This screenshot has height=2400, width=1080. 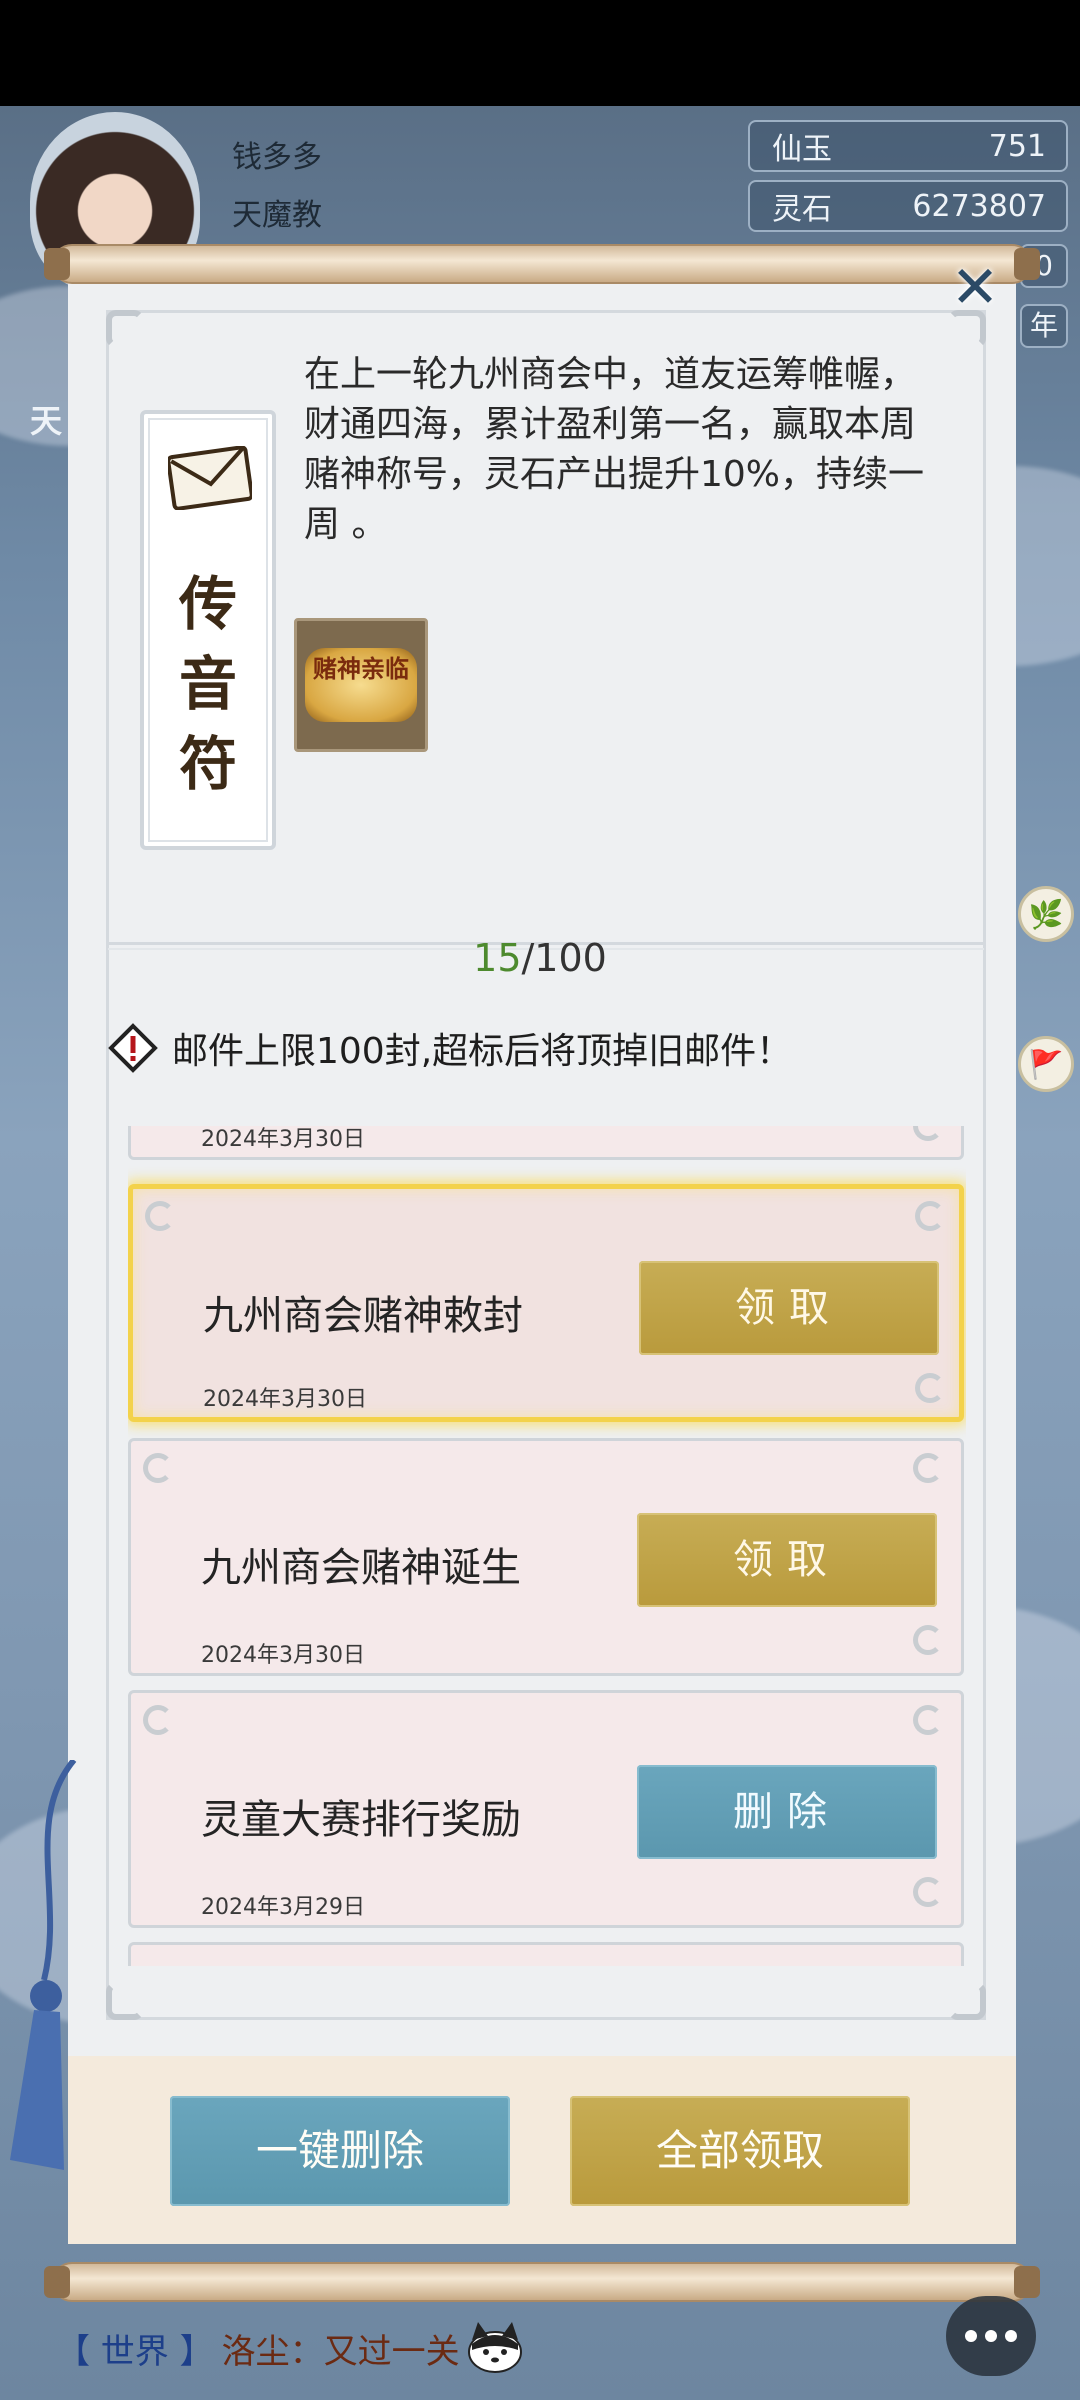 What do you see at coordinates (133, 1048) in the screenshot?
I see `warning-icon` at bounding box center [133, 1048].